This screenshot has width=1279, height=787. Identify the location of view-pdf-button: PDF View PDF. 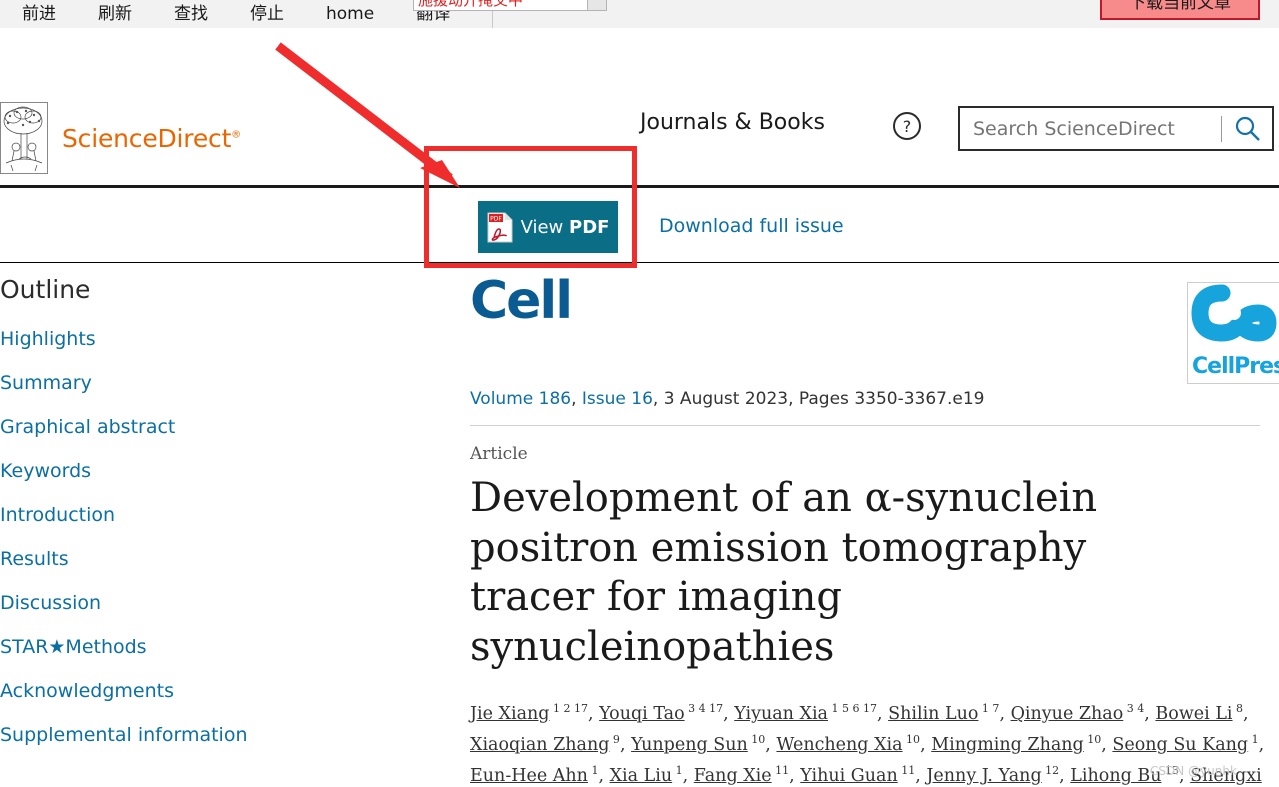
(548, 227).